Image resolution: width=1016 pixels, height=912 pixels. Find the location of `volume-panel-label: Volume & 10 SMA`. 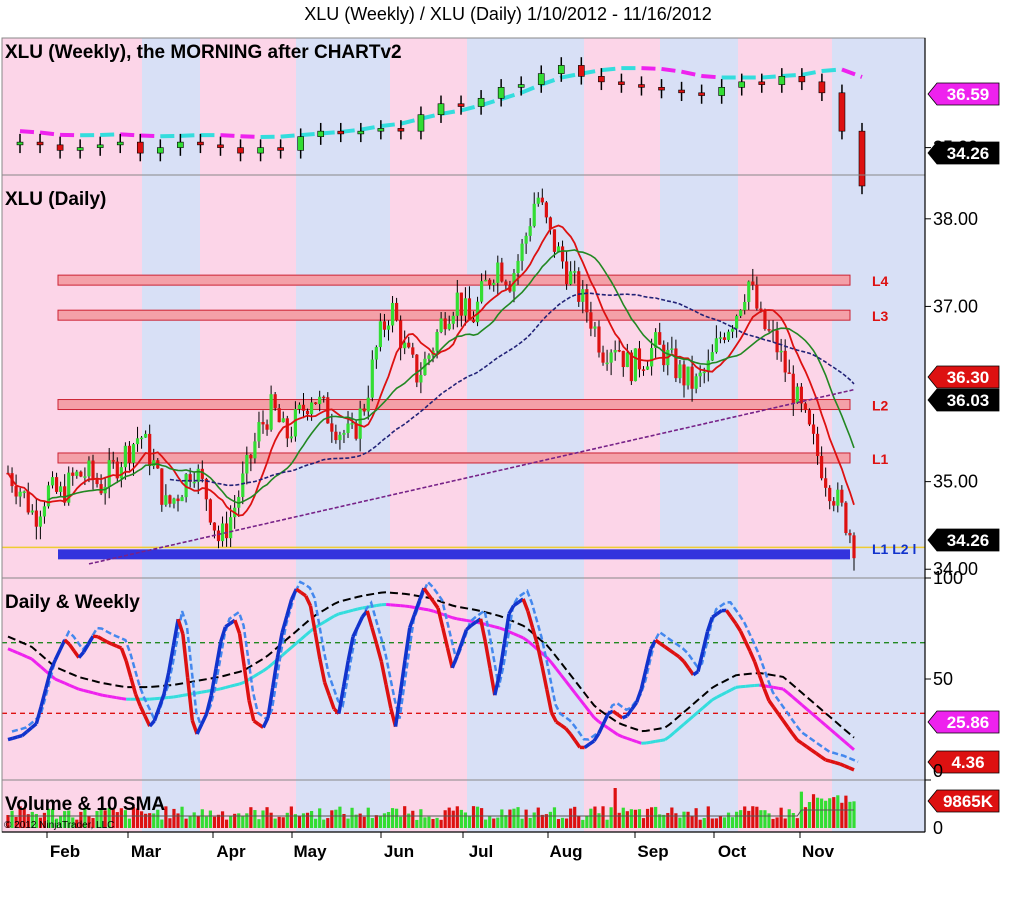

volume-panel-label: Volume & 10 SMA is located at coordinates (85, 804).